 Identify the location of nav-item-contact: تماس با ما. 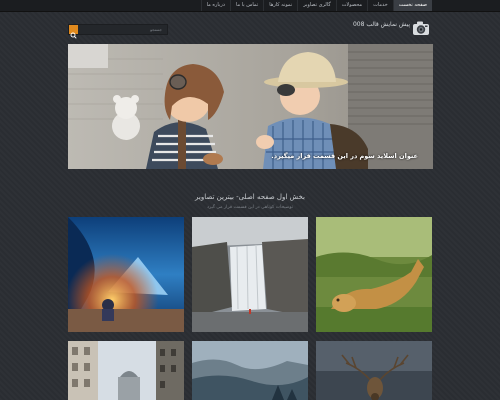
(246, 5).